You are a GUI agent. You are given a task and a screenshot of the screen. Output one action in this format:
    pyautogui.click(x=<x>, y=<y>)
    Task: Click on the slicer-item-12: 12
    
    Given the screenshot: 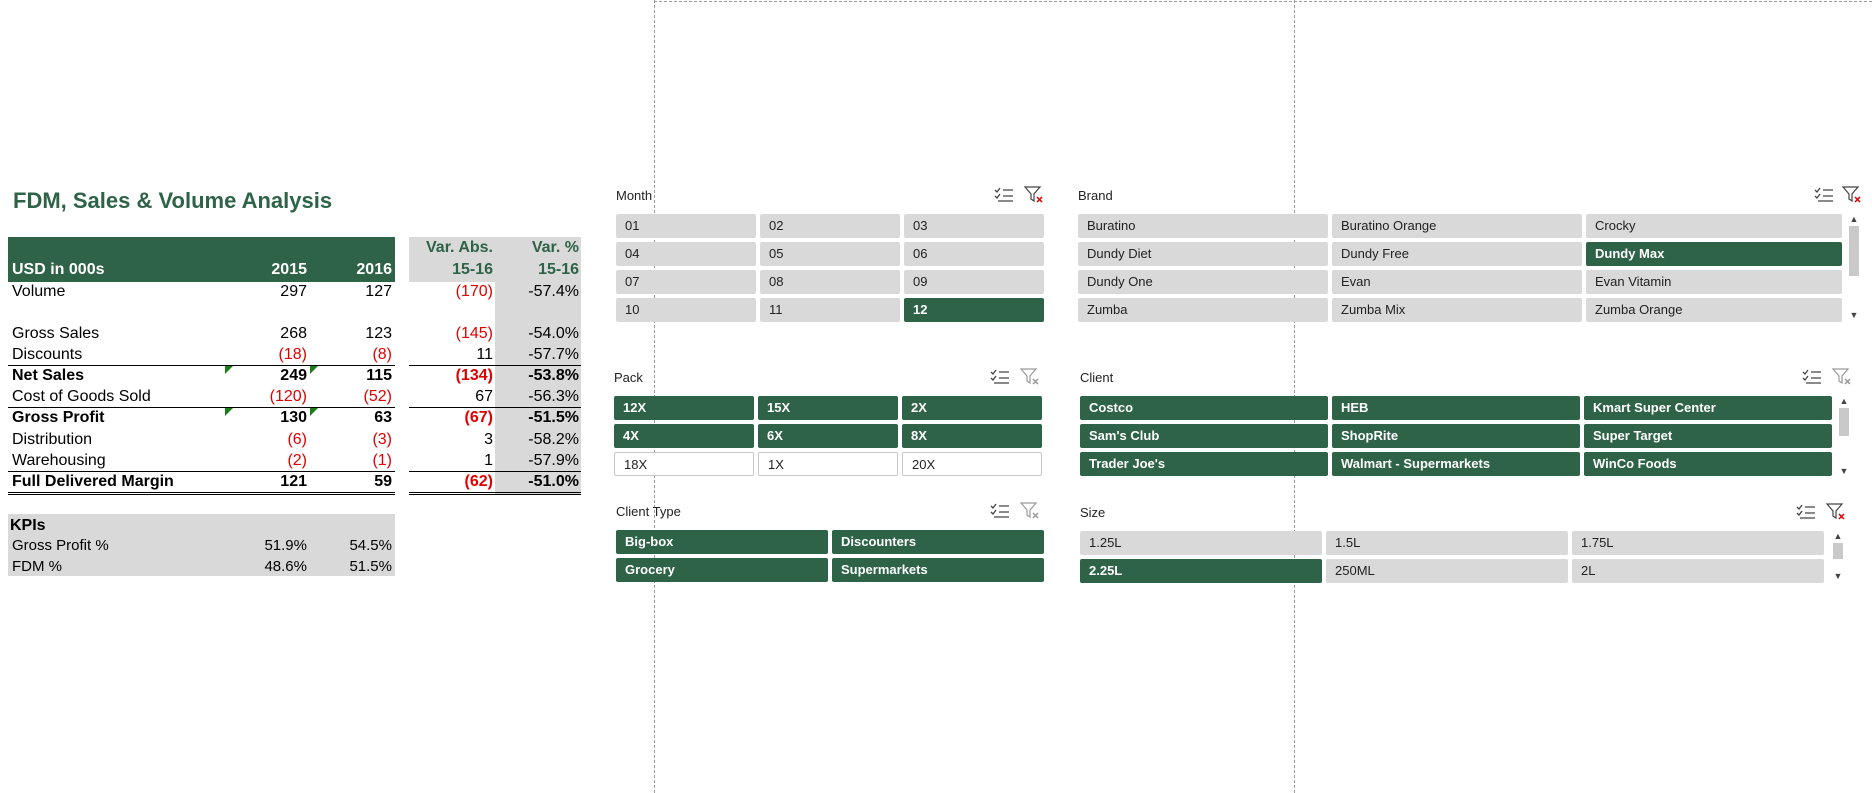 What is the action you would take?
    pyautogui.click(x=974, y=310)
    